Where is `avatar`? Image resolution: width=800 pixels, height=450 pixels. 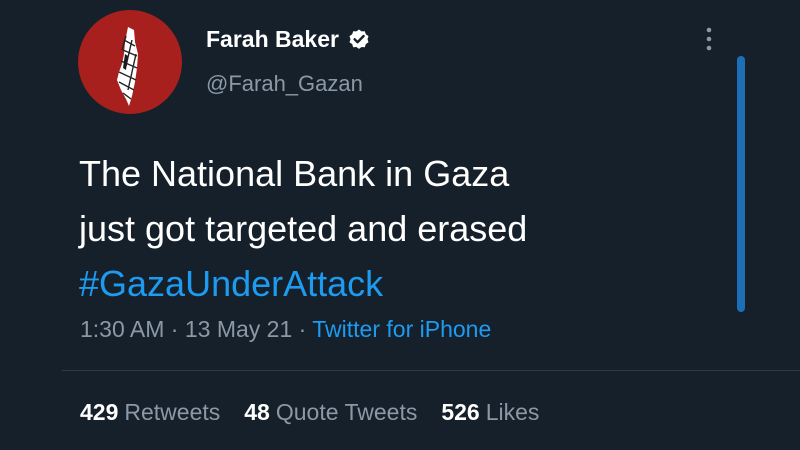
avatar is located at coordinates (130, 62).